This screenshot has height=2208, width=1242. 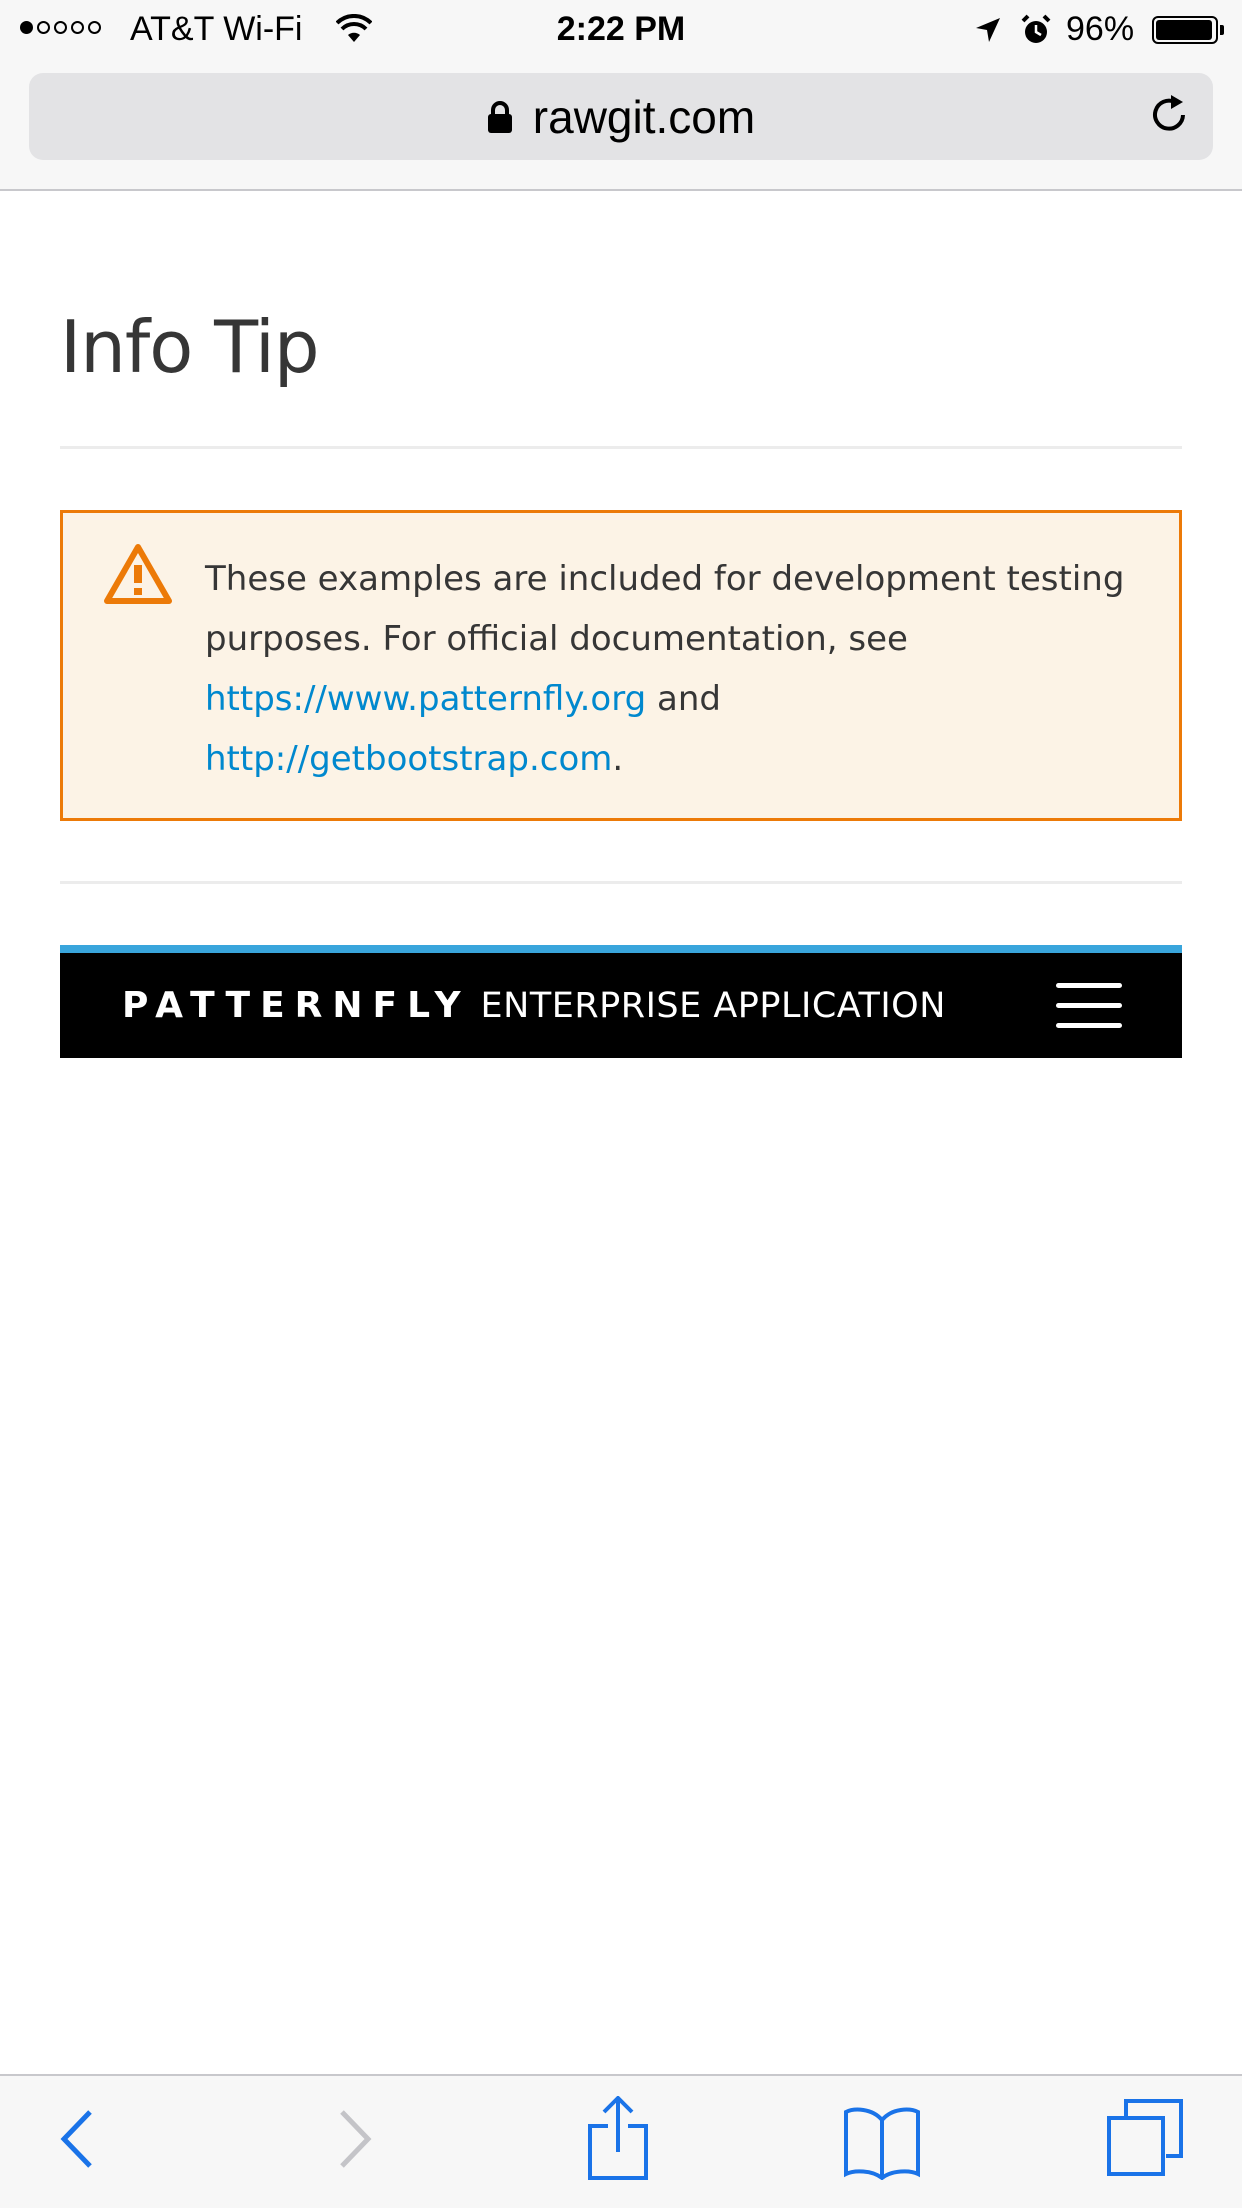 What do you see at coordinates (1222, 30) in the screenshot?
I see `battery-nub` at bounding box center [1222, 30].